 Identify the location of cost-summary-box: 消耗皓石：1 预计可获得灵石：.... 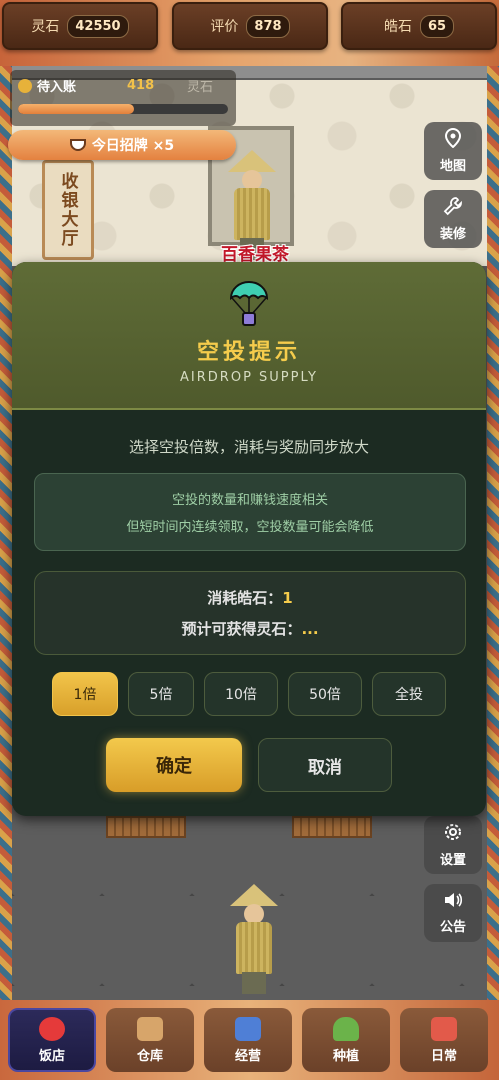
(250, 613).